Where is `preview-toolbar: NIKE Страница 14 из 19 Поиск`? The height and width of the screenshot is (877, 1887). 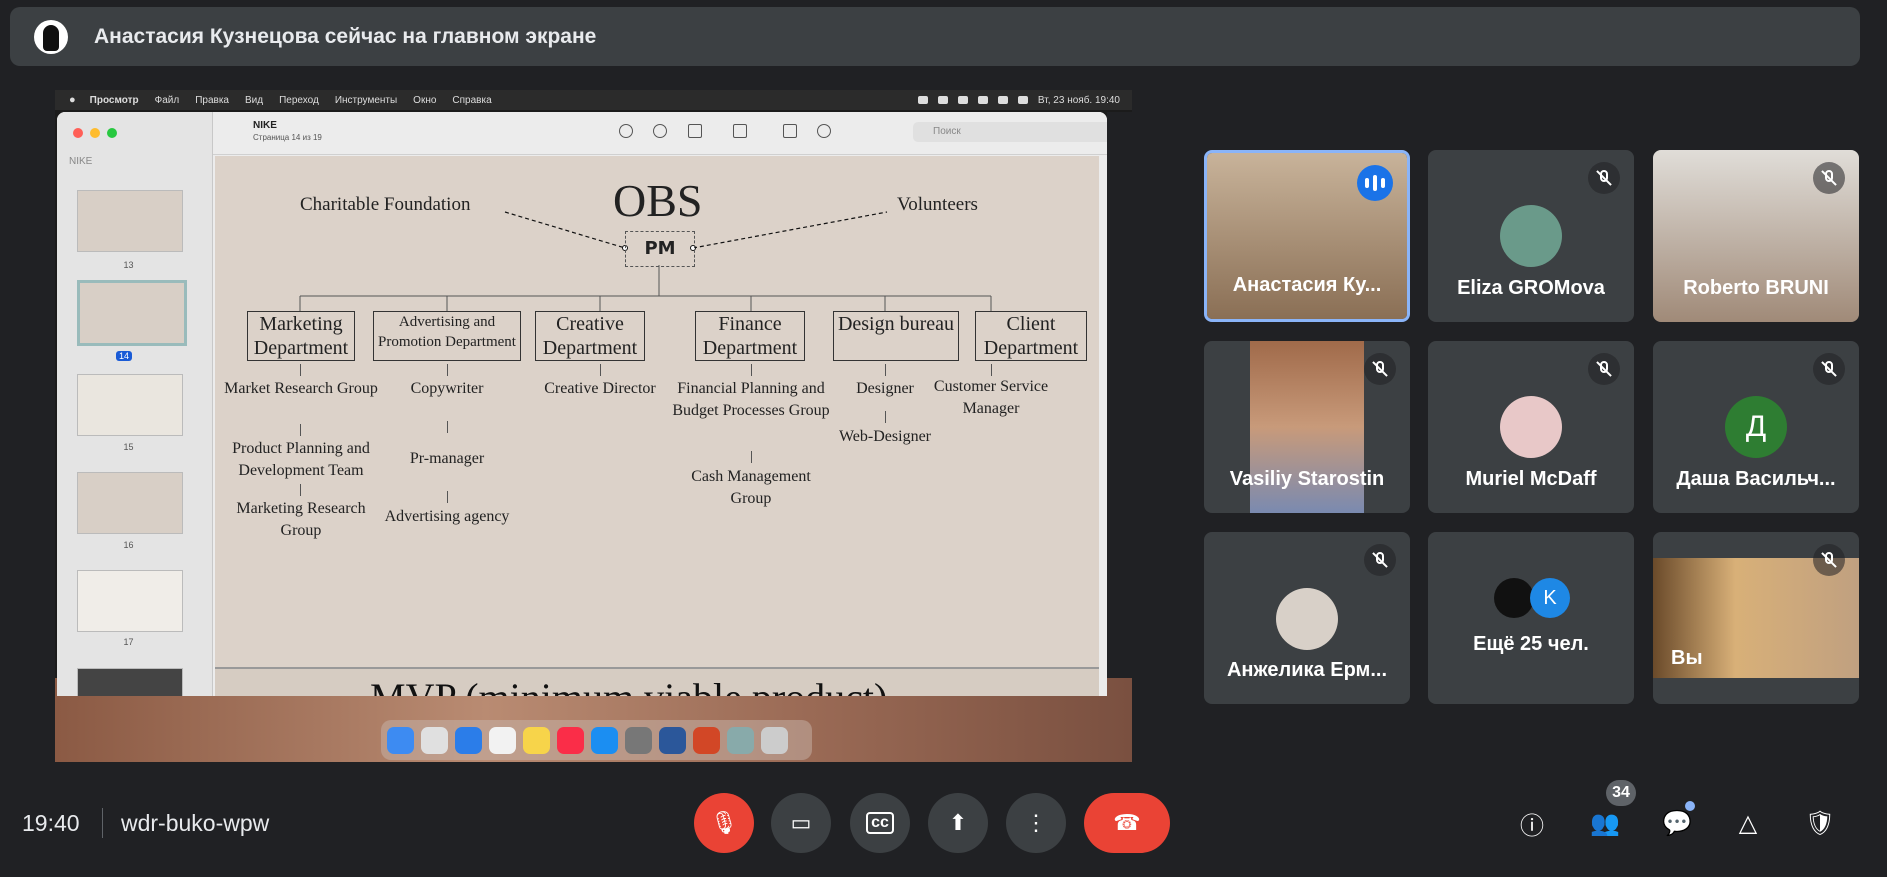 preview-toolbar: NIKE Страница 14 из 19 Поиск is located at coordinates (660, 133).